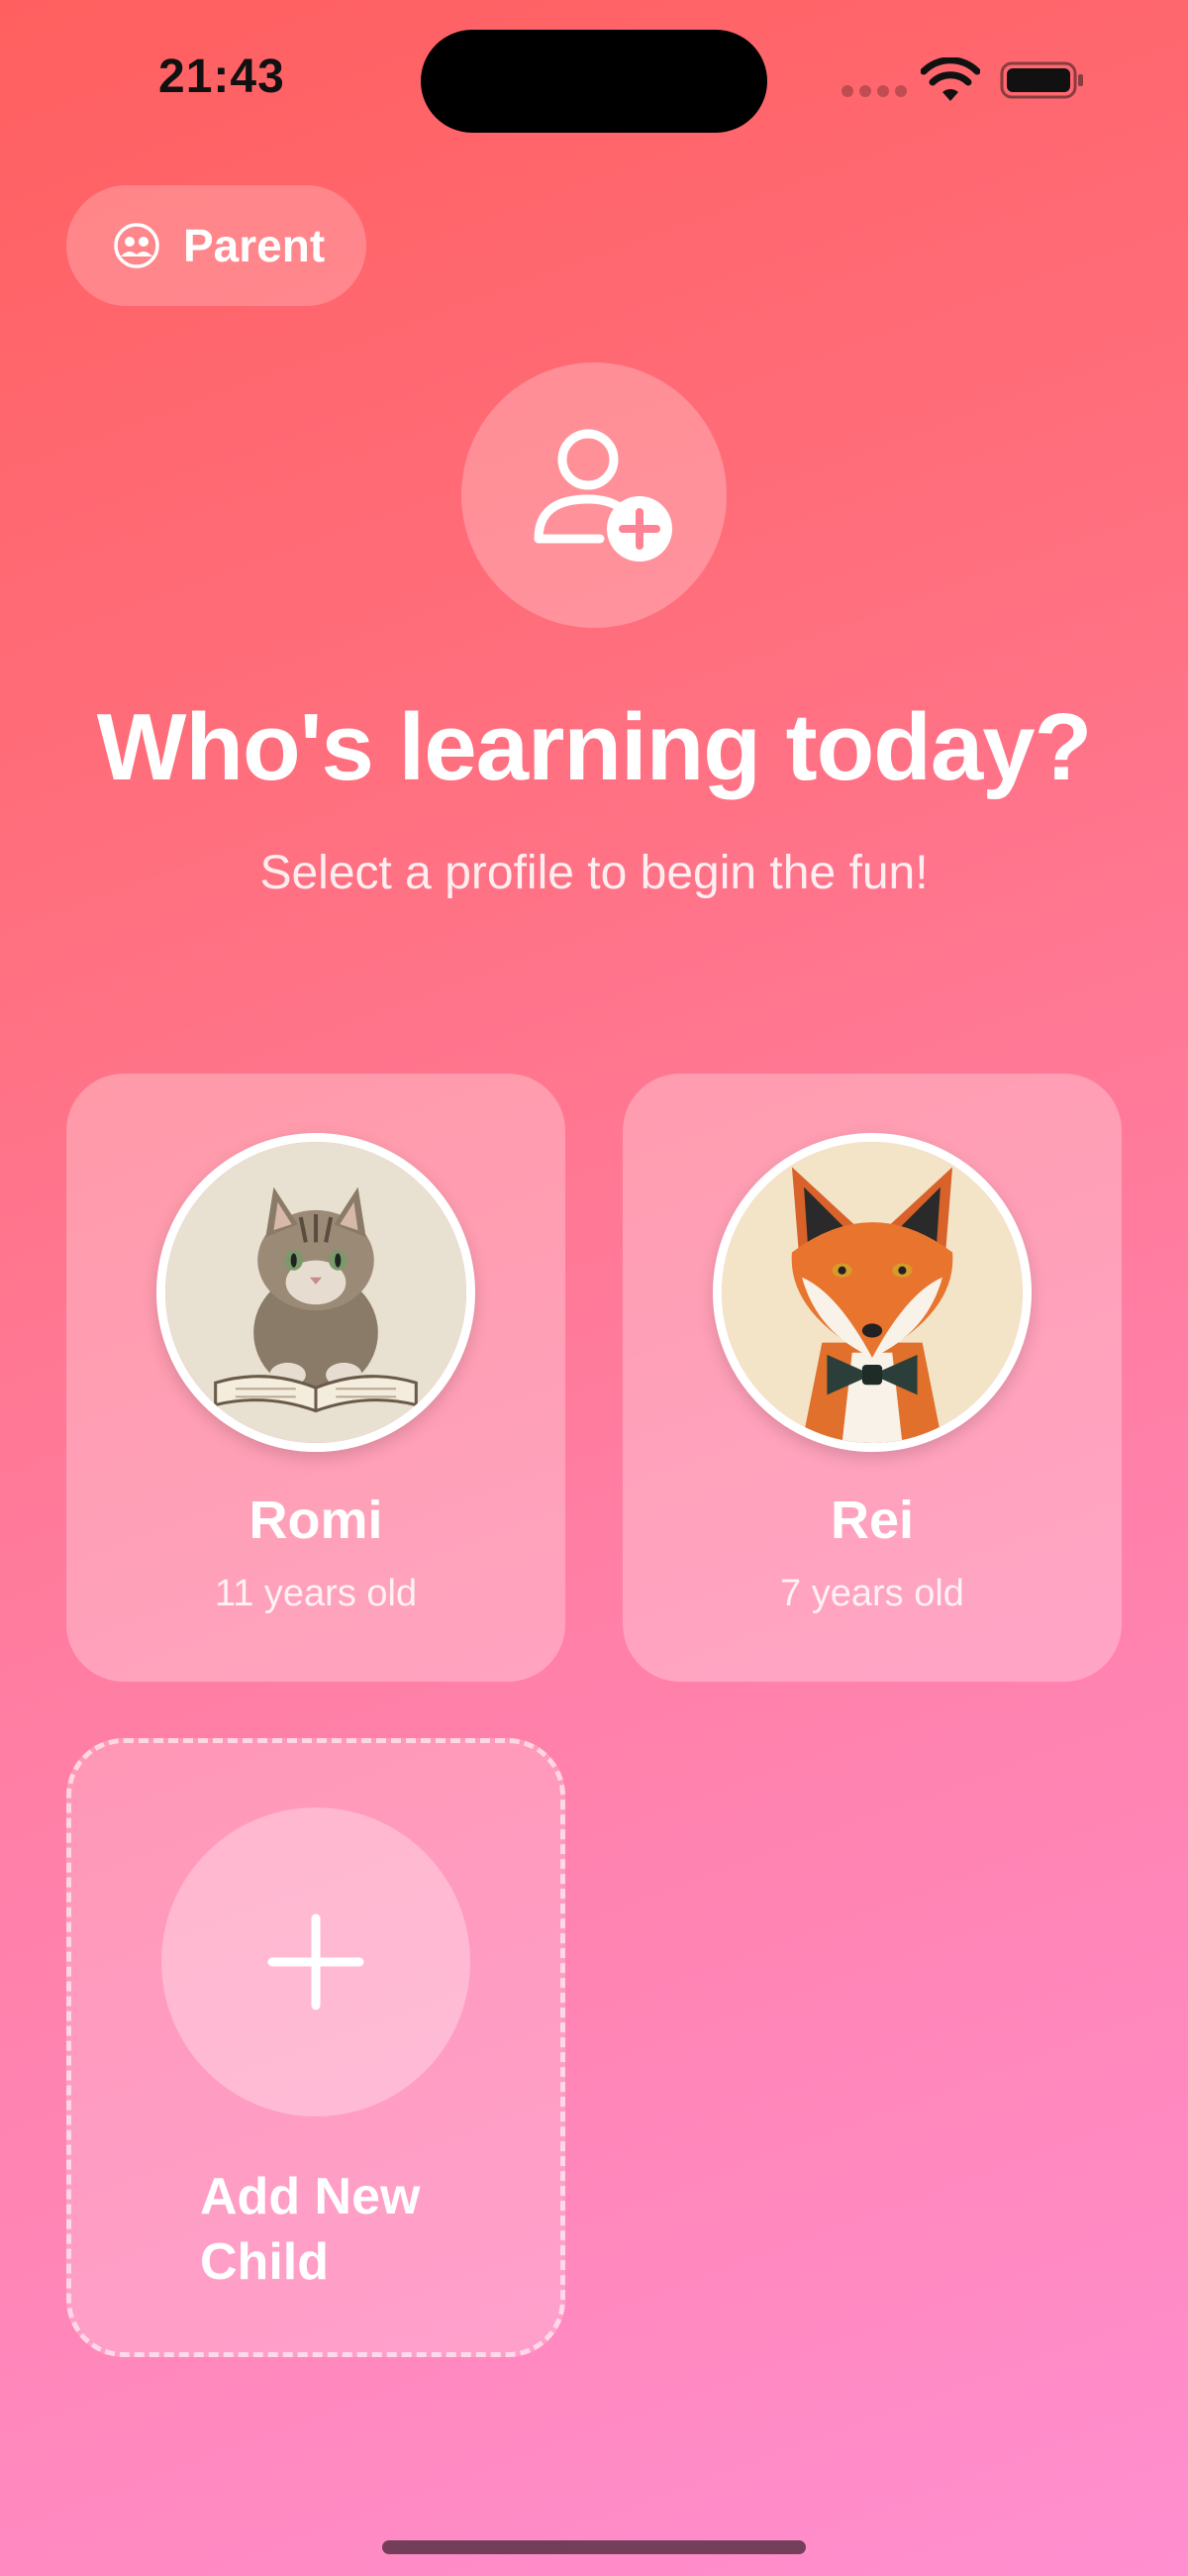  I want to click on cat-reading-book-avatar, so click(315, 1292).